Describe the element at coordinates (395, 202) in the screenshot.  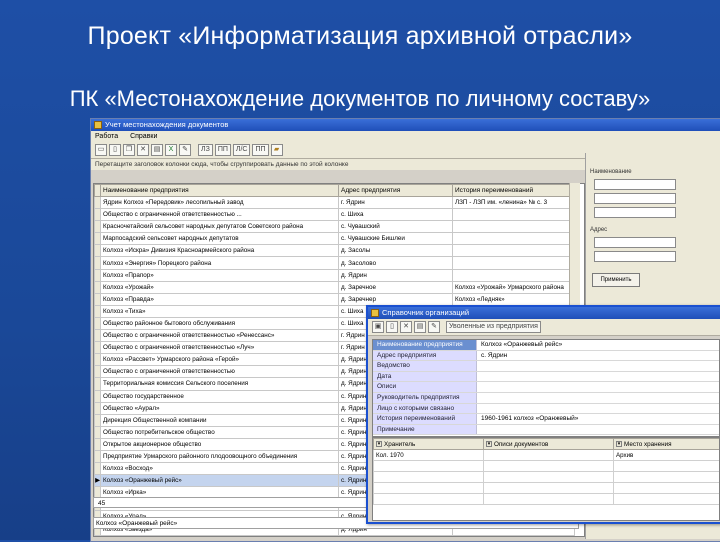
I see `cell-address: г. Ядрин` at that location.